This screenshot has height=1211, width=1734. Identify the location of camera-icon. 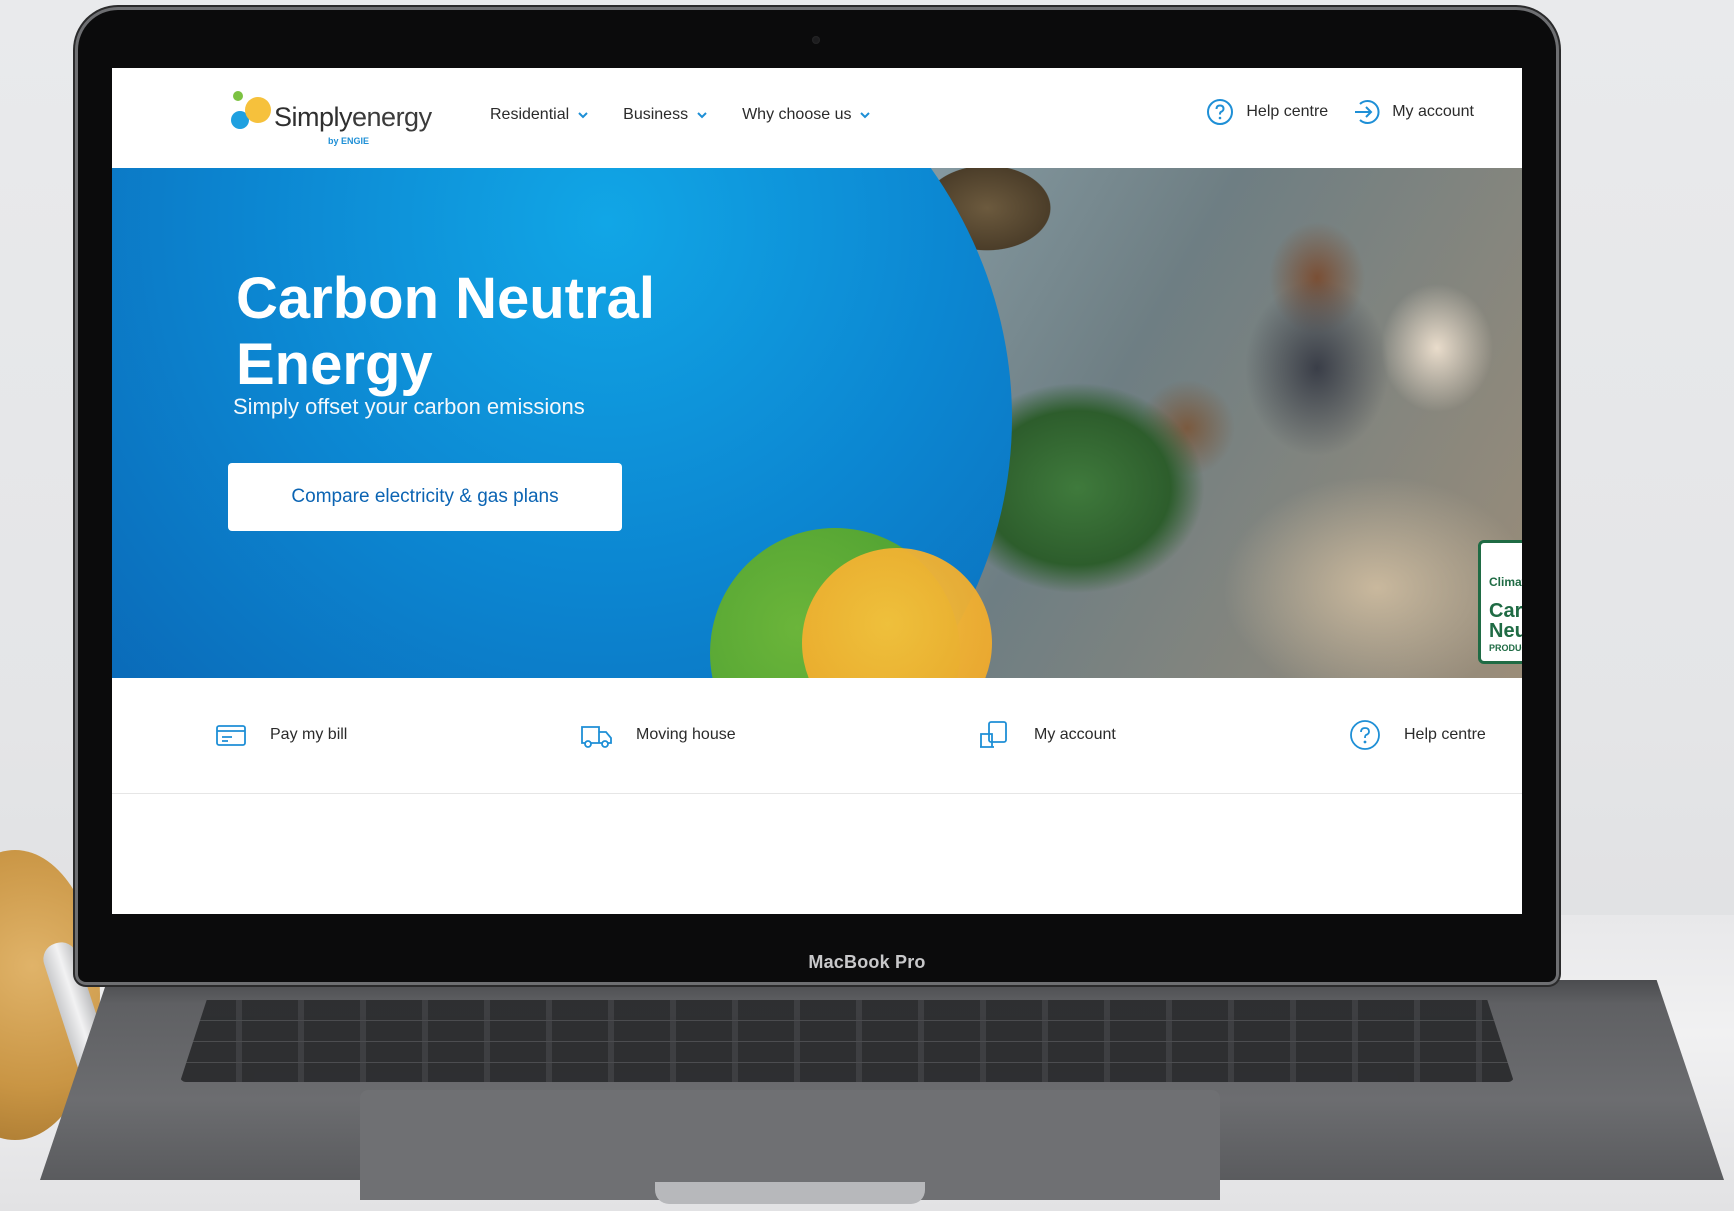
(816, 40).